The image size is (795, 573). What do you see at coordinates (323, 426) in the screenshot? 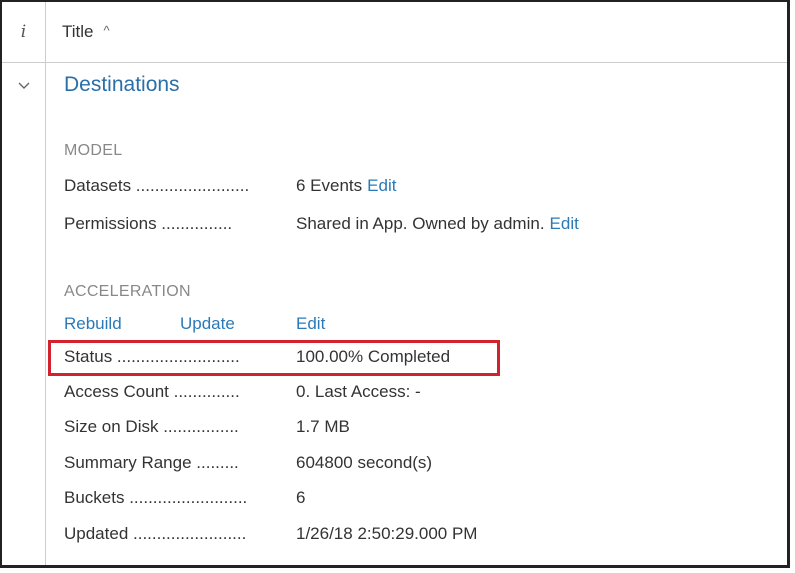
I see `size-on-disk-value: 1.7 MB` at bounding box center [323, 426].